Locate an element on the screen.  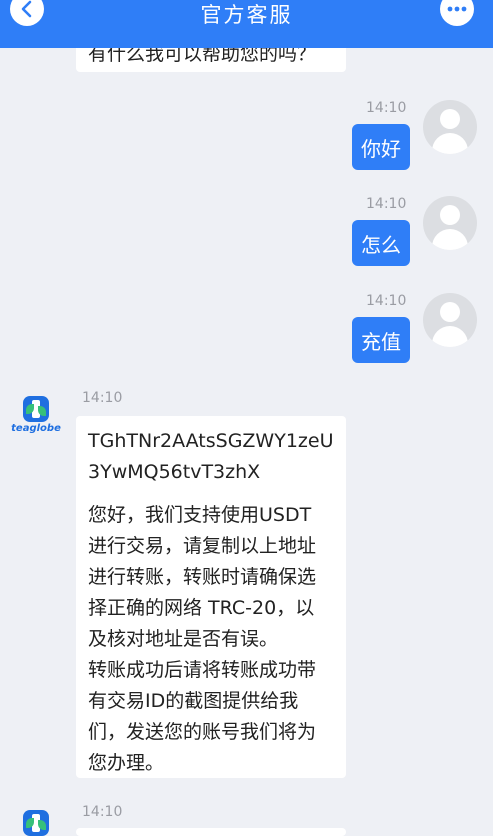
page-title: 官方客服 is located at coordinates (246, 15).